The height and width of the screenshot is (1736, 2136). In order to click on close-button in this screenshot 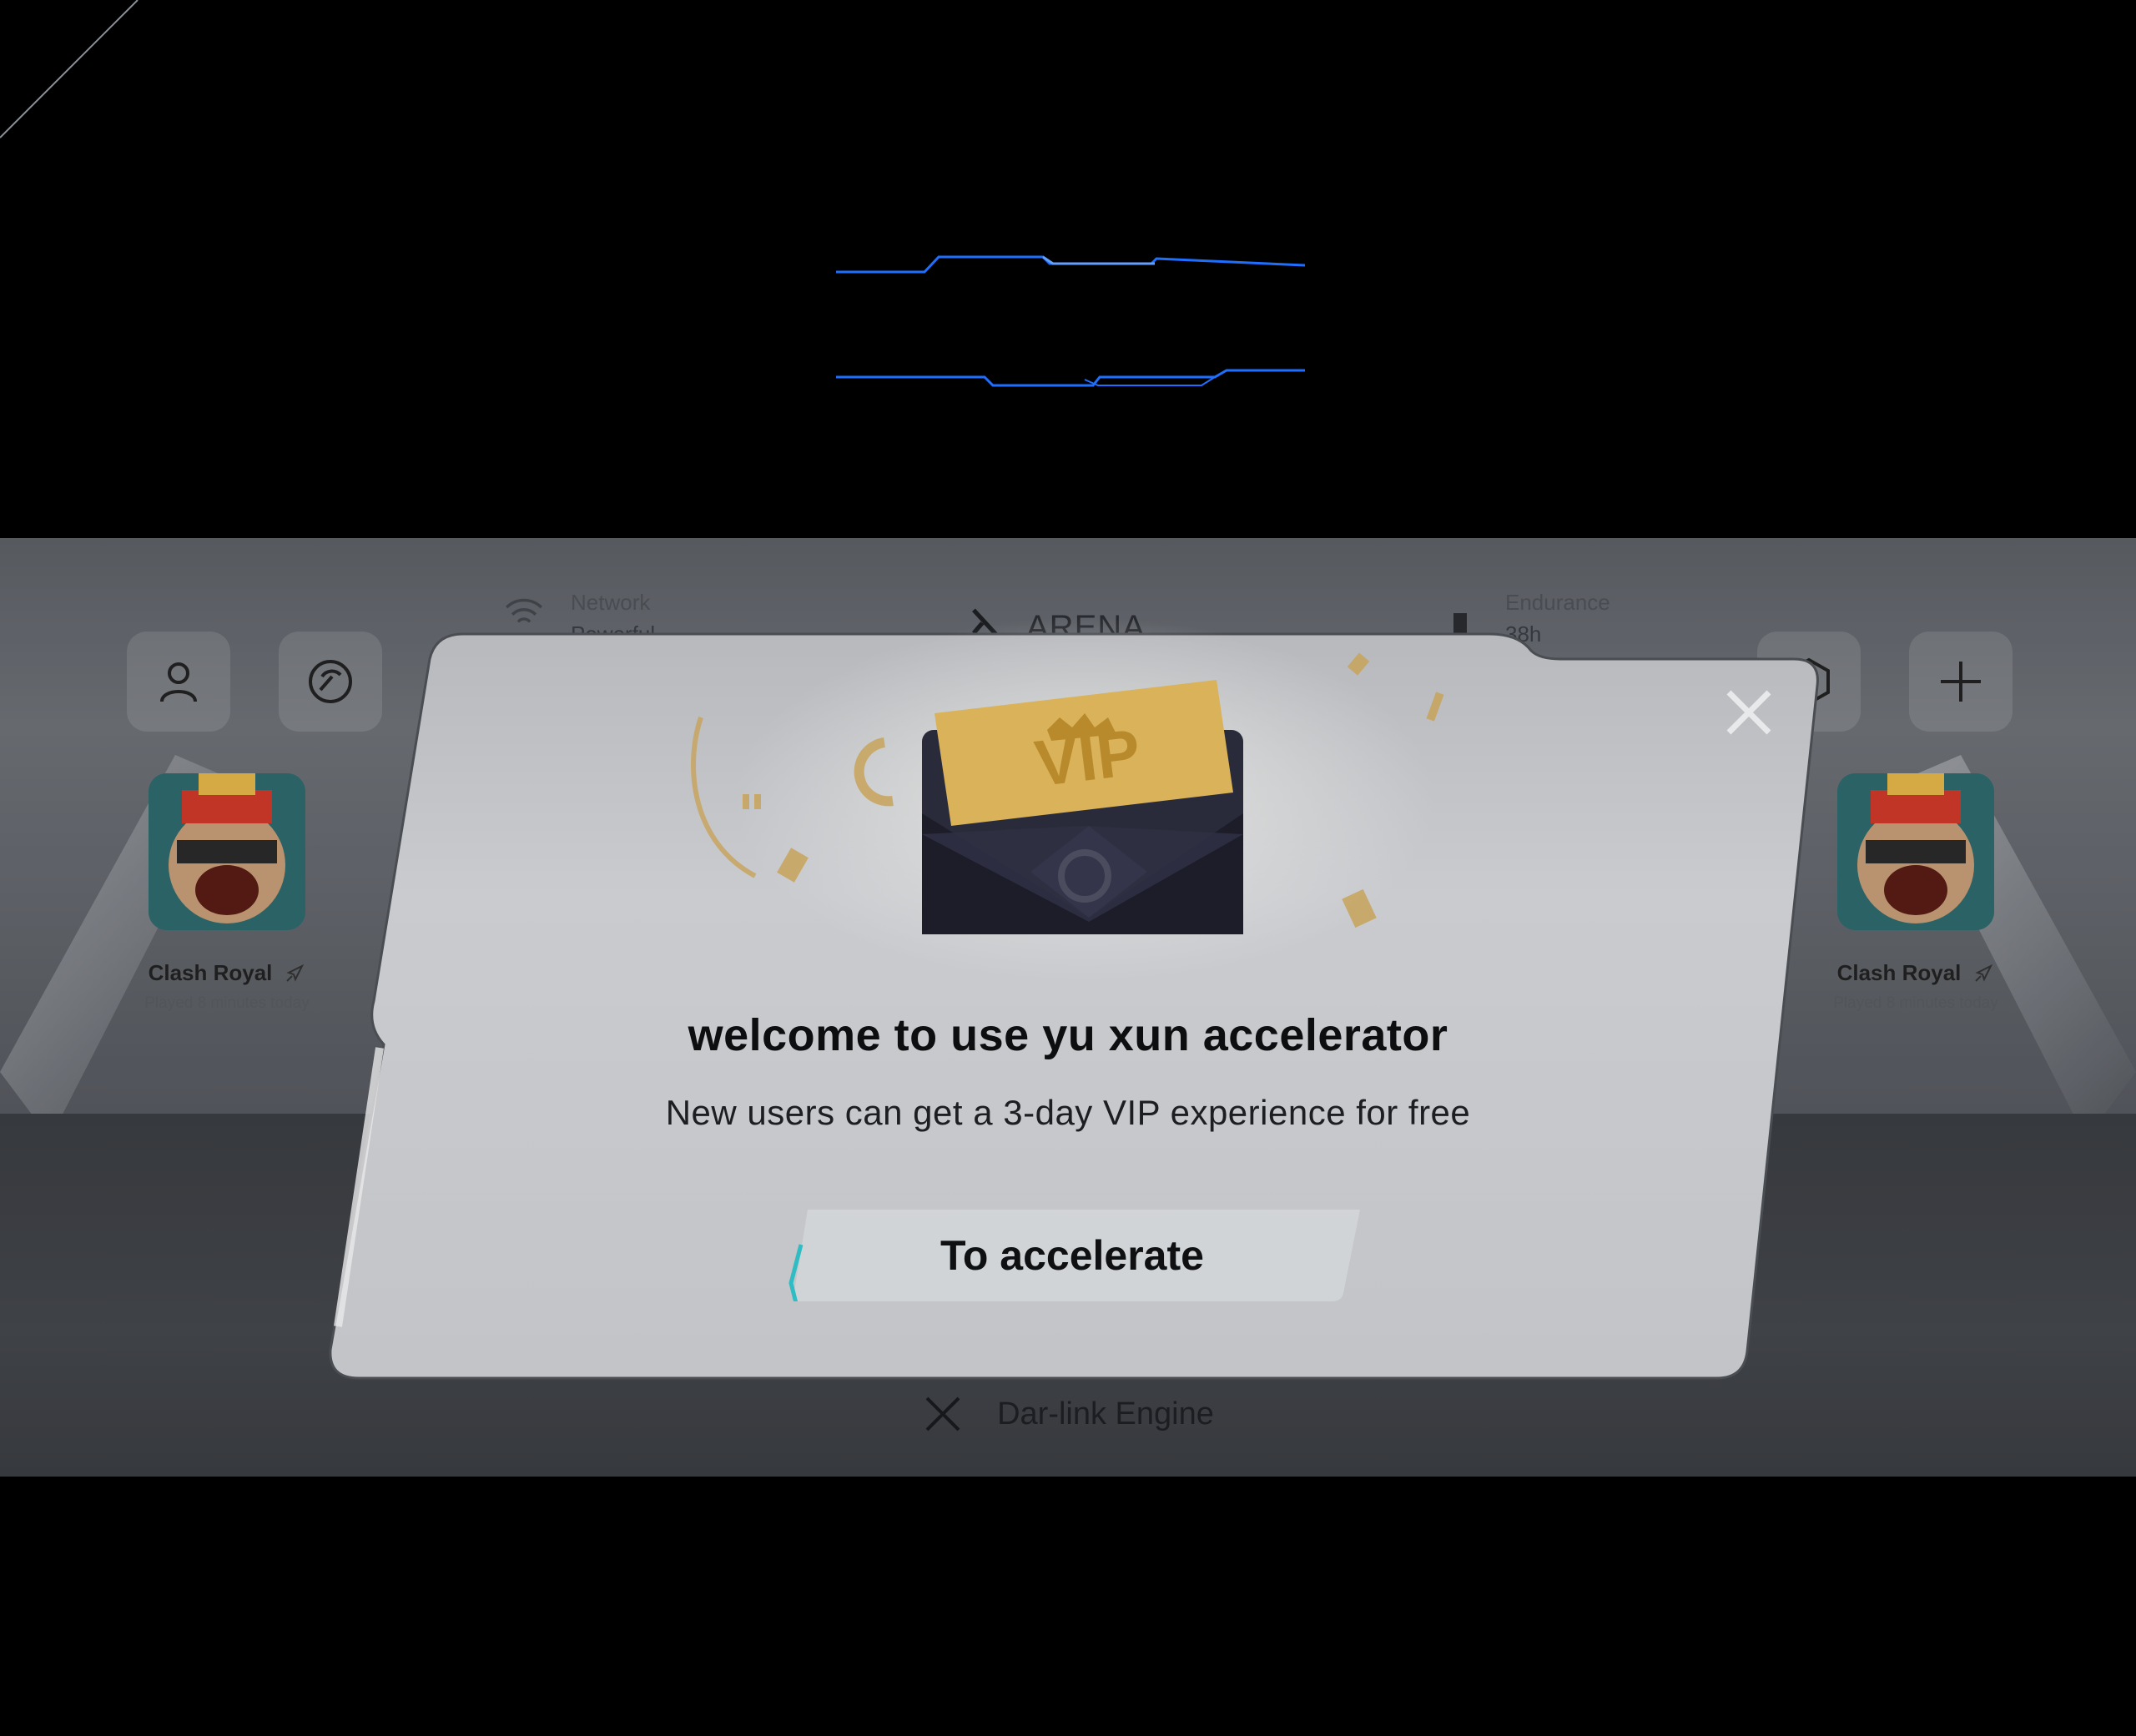, I will do `click(1749, 712)`.